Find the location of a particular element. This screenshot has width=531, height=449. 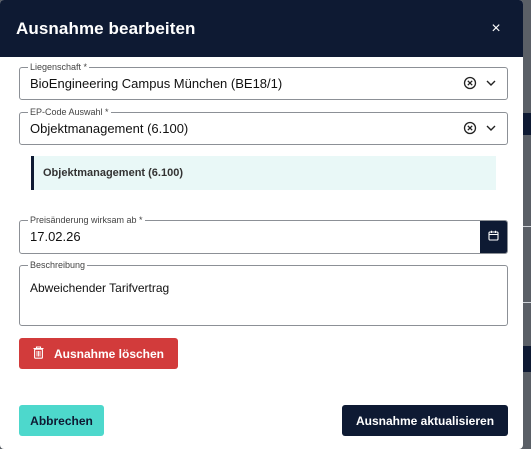

description-textarea: Beschreibung Abweichender Tarifvertrag is located at coordinates (263, 292).